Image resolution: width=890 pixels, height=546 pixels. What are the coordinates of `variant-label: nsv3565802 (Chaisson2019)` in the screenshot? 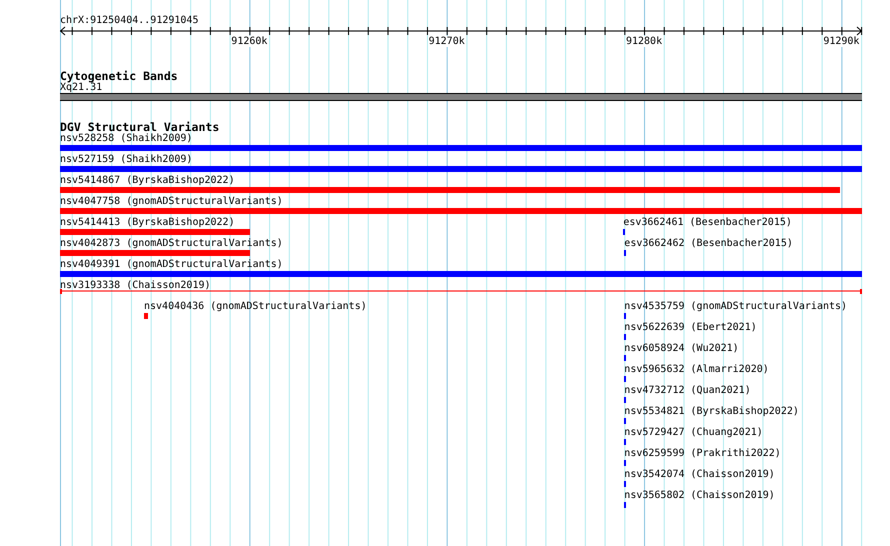 It's located at (699, 495).